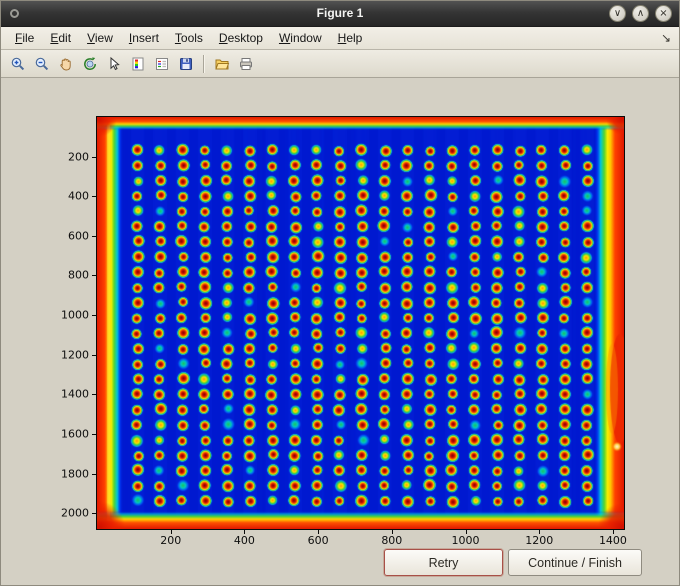 The width and height of the screenshot is (680, 586). Describe the element at coordinates (75, 513) in the screenshot. I see `y-tick-label: 2000` at that location.